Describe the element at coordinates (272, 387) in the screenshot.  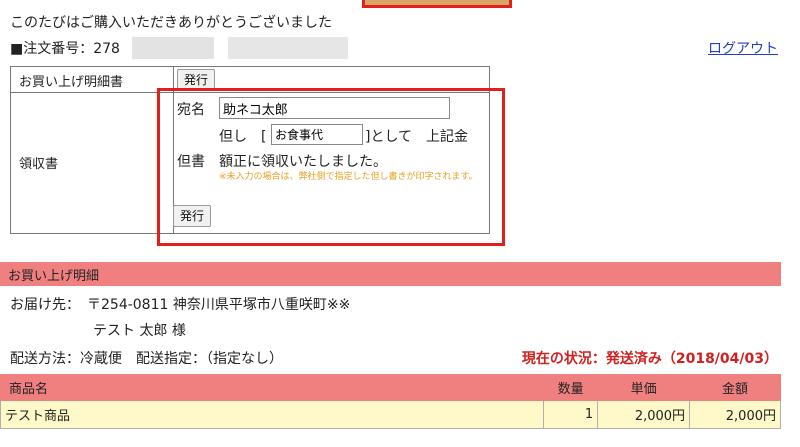
I see `col-product: 商品名` at that location.